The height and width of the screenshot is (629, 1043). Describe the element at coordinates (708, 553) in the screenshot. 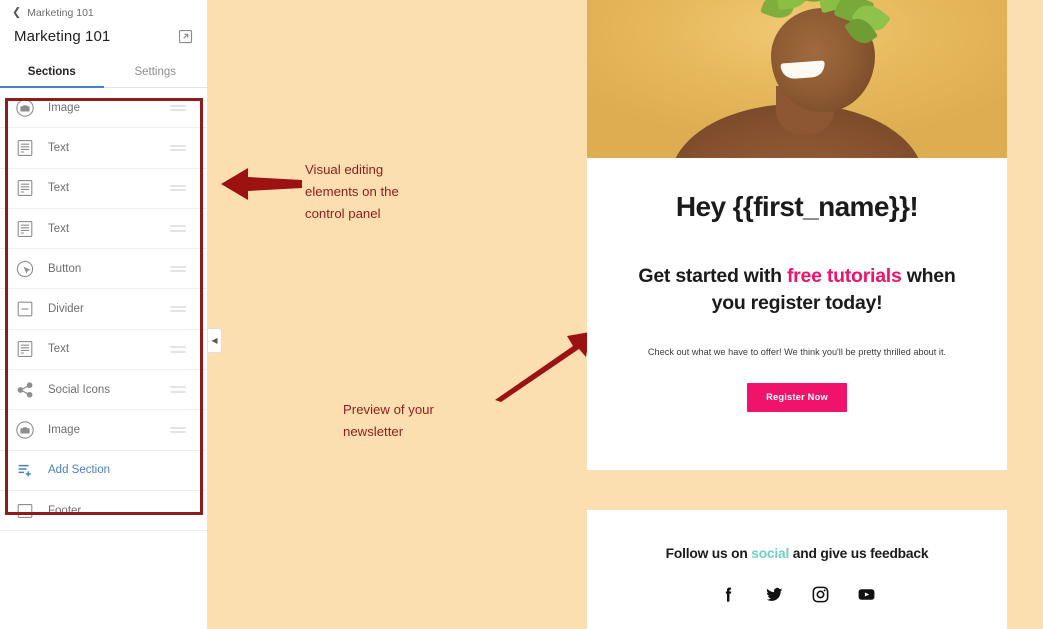

I see `follow-part-1: Follow us on` at that location.